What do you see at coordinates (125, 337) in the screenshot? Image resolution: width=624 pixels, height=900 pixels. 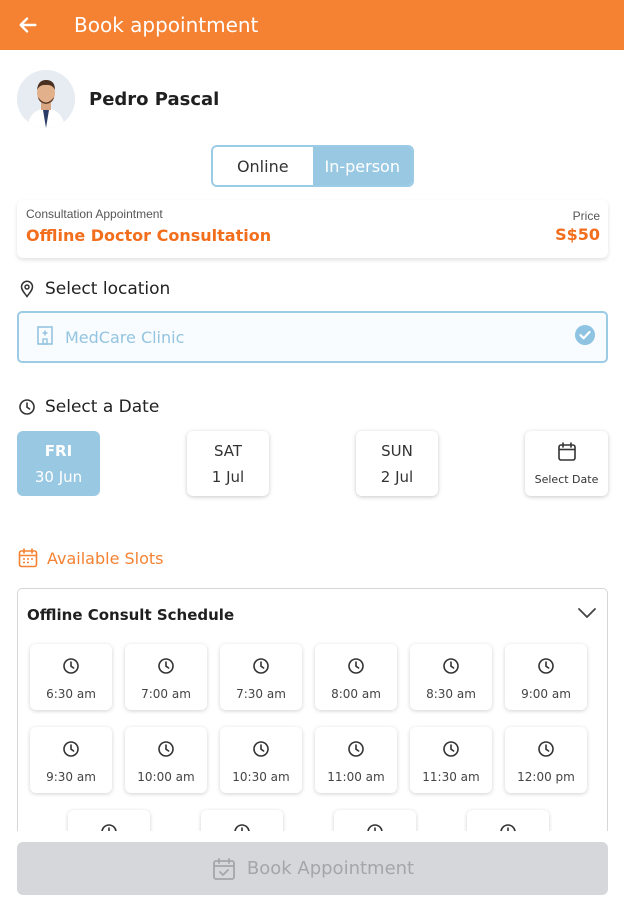 I see `location-value: MedCare Clinic` at bounding box center [125, 337].